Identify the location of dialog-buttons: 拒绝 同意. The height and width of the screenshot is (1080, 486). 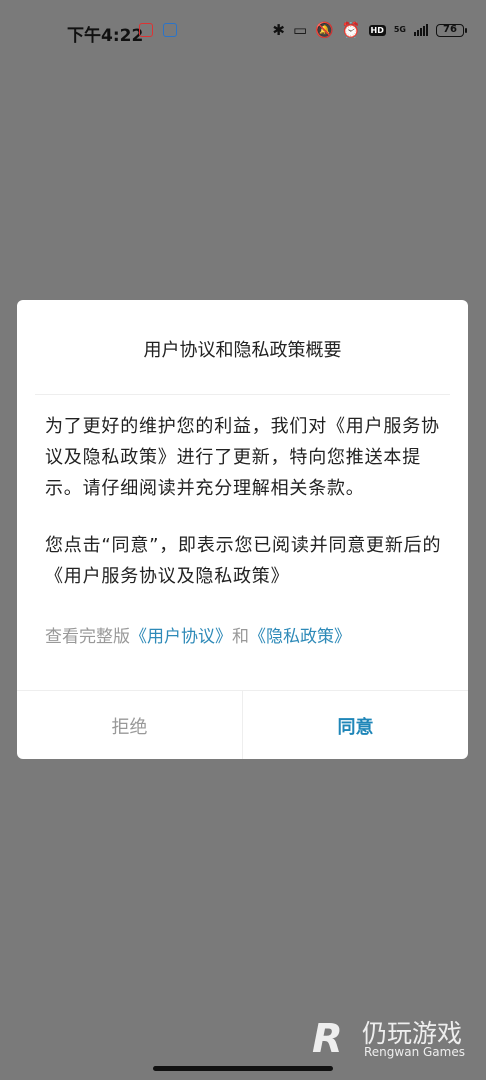
(242, 724).